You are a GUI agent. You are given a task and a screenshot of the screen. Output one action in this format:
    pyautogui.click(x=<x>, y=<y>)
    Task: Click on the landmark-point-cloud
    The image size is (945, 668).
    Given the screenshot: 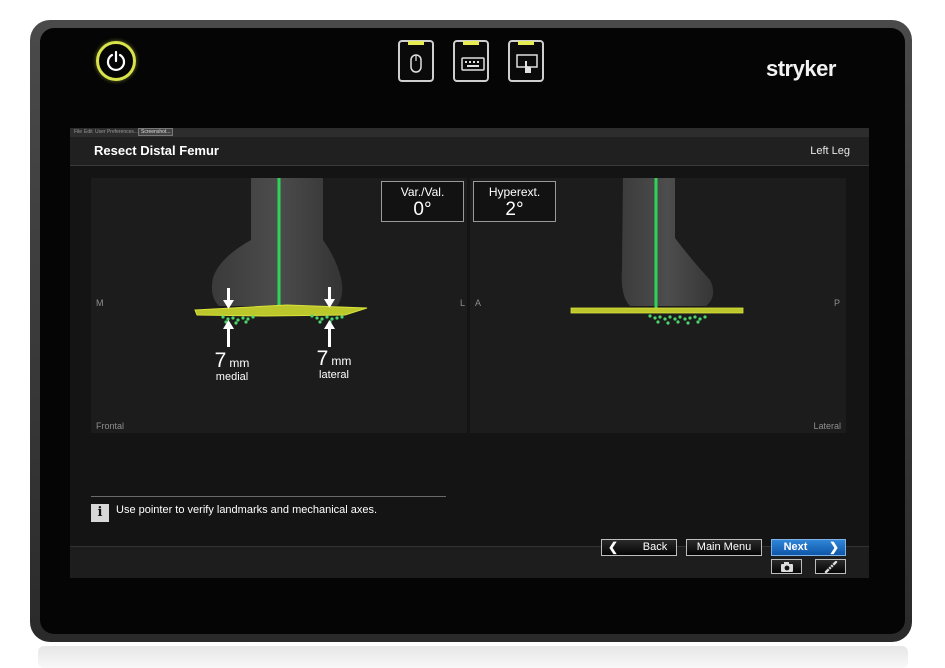 What is the action you would take?
    pyautogui.click(x=677, y=319)
    